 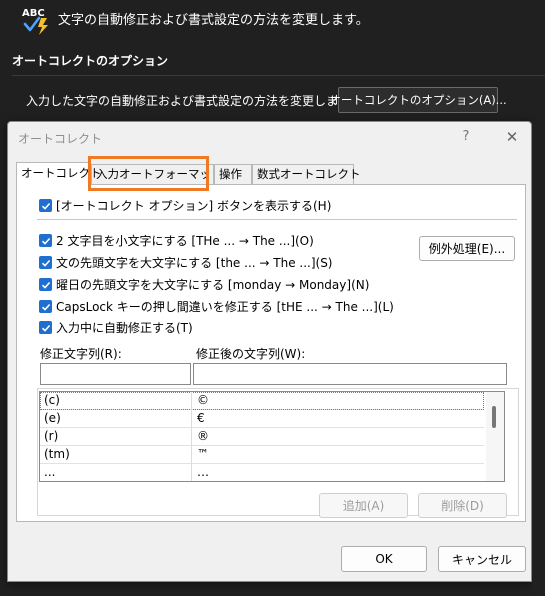 I want to click on section-divider, so click(x=278, y=75).